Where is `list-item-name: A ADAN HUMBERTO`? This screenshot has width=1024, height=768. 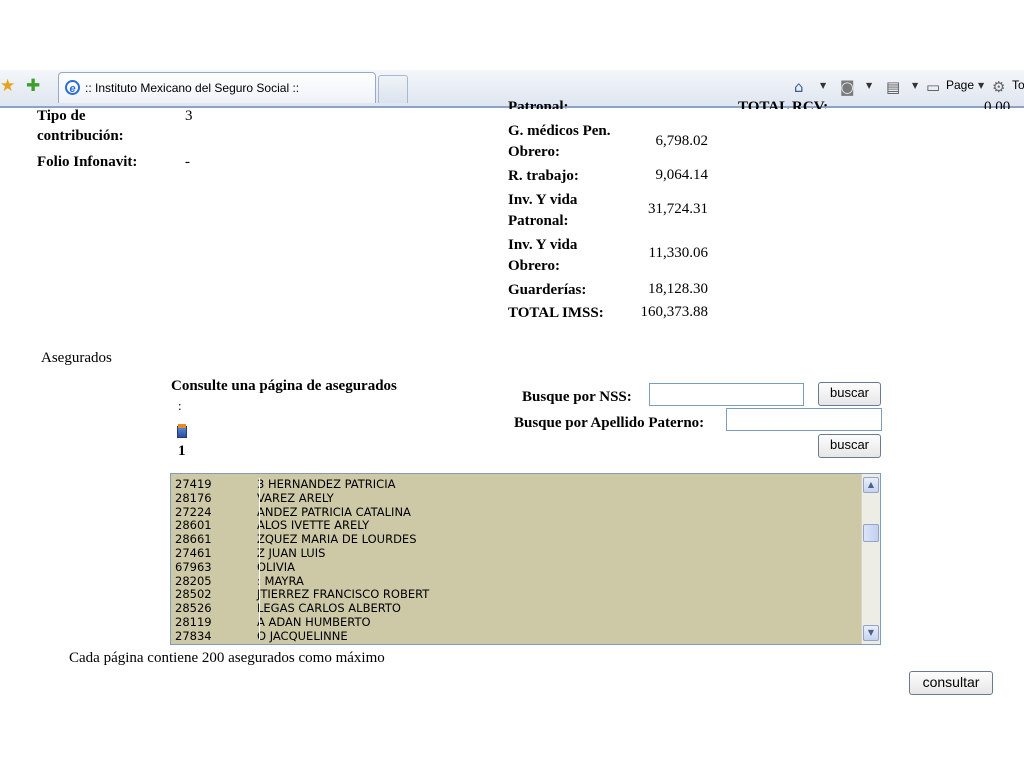 list-item-name: A ADAN HUMBERTO is located at coordinates (314, 622).